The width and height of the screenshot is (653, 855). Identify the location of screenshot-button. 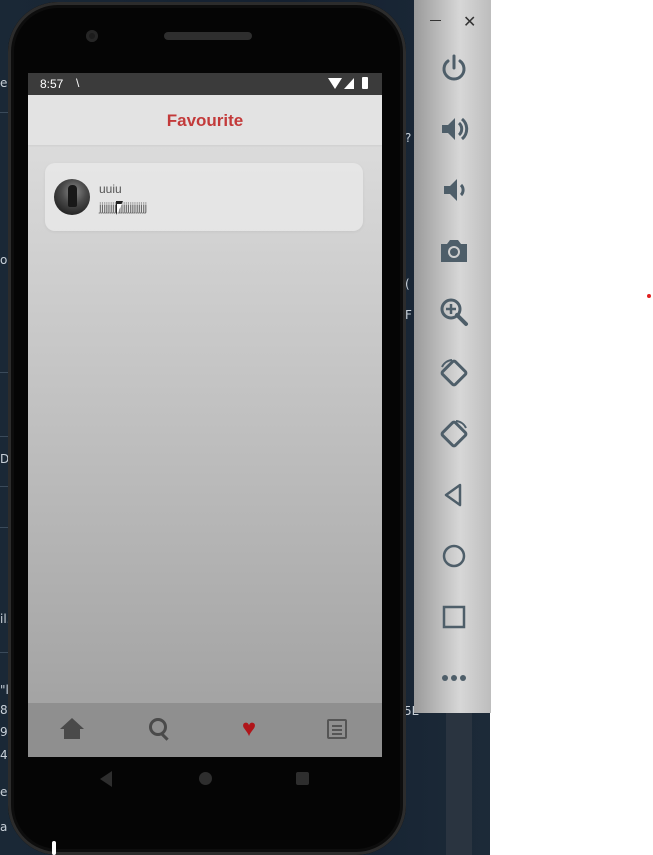
(454, 251).